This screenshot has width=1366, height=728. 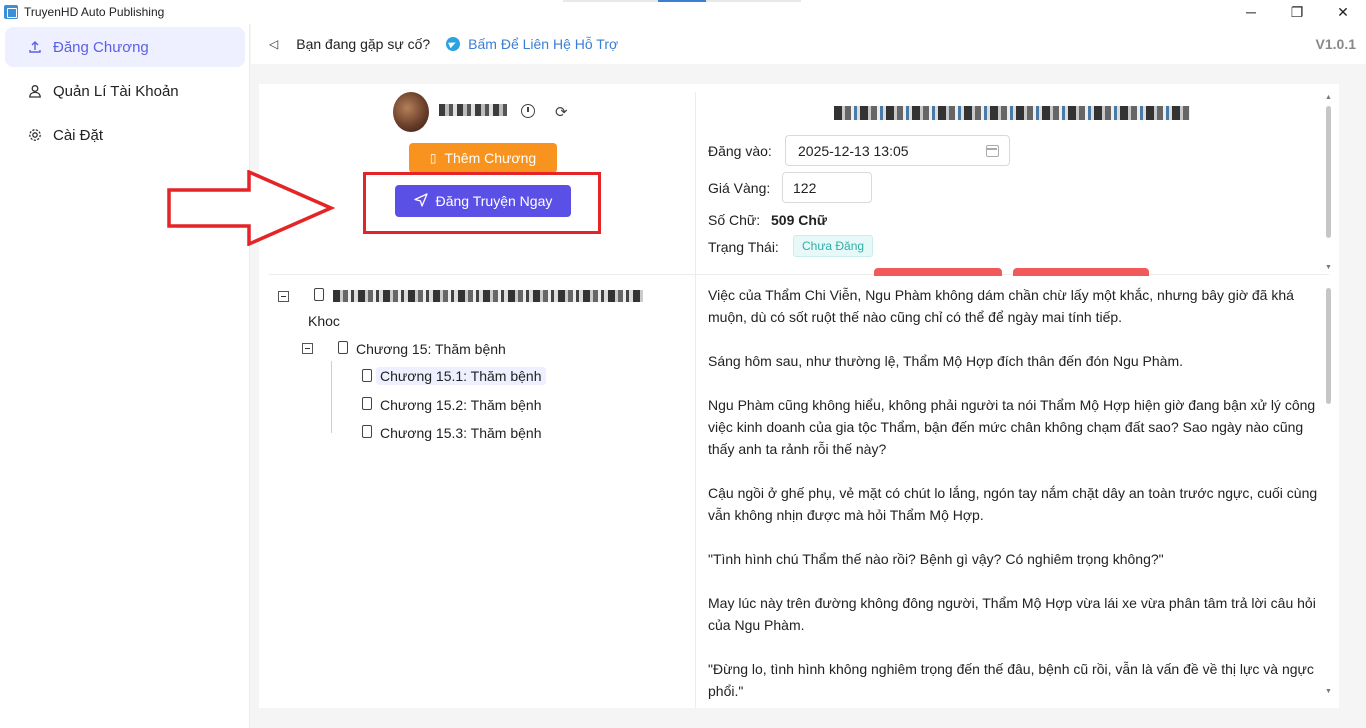 I want to click on maximize-button: ❐, so click(x=1297, y=12).